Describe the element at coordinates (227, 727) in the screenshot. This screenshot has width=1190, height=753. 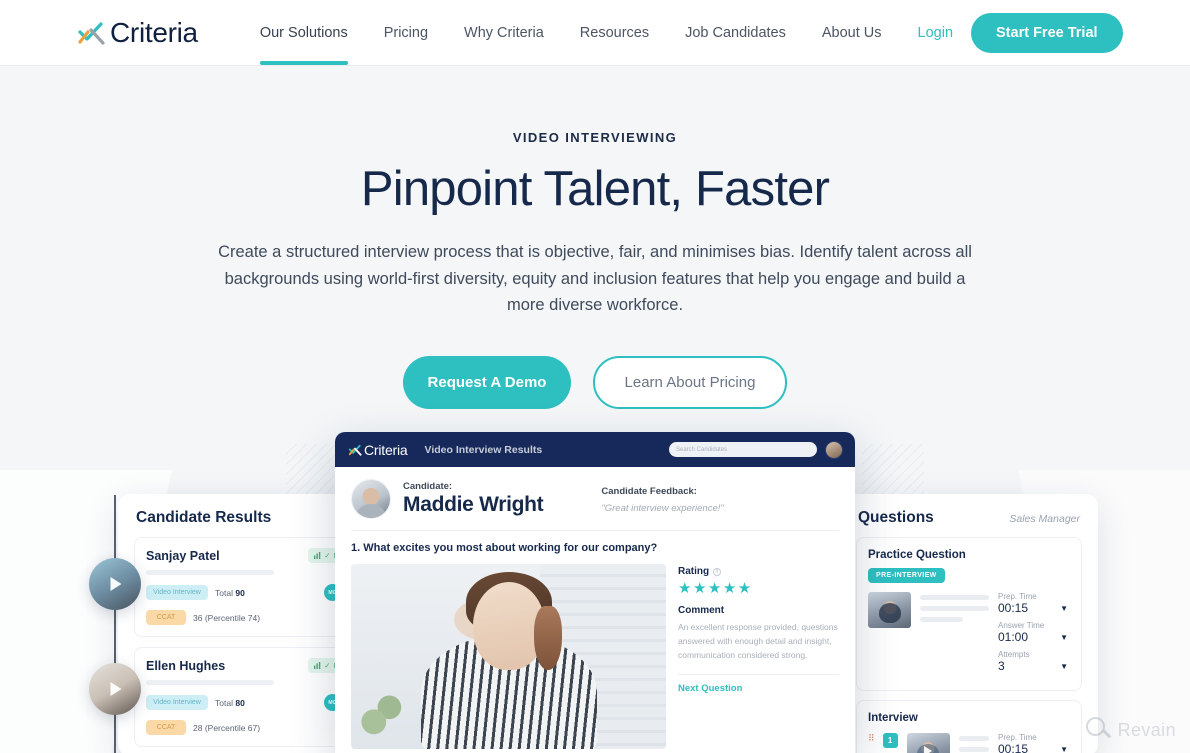
I see `cognitive-score: 28 (Percentile 67)` at that location.